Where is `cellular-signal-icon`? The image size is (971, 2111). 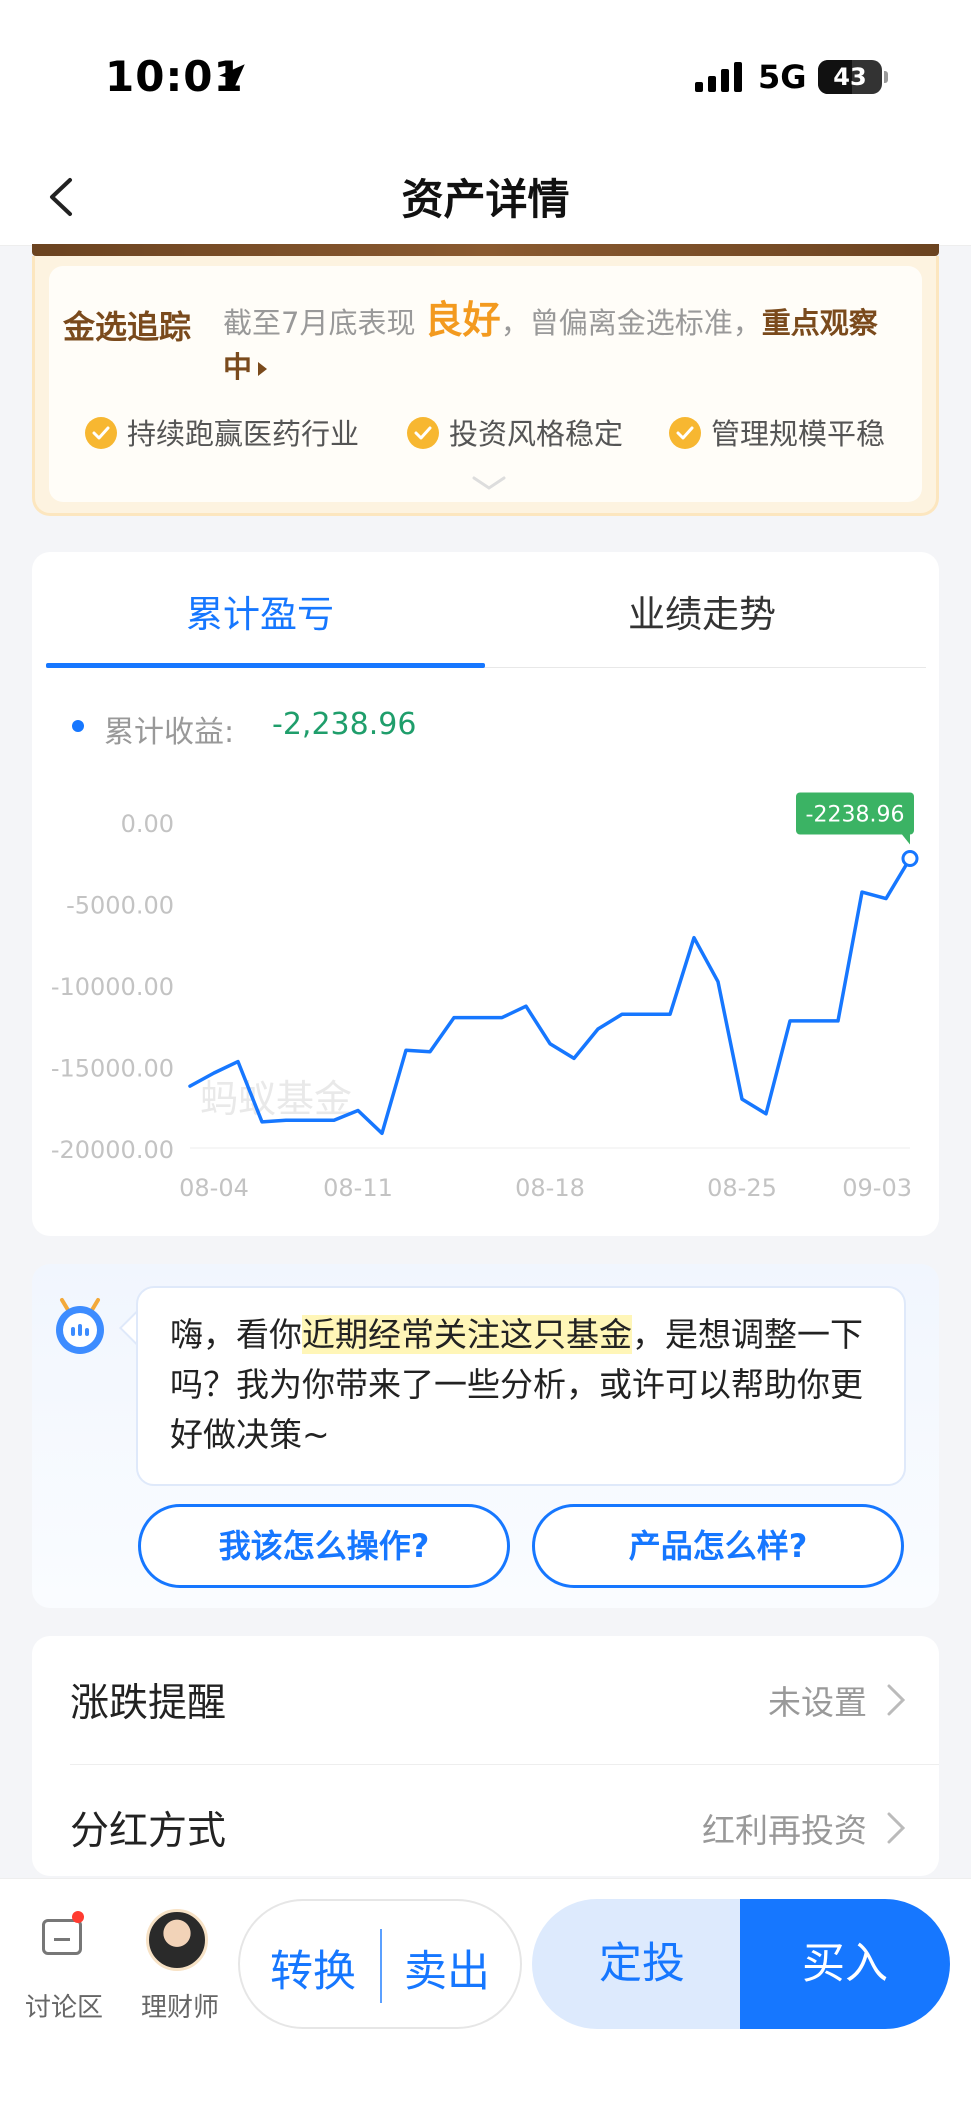
cellular-signal-icon is located at coordinates (718, 77).